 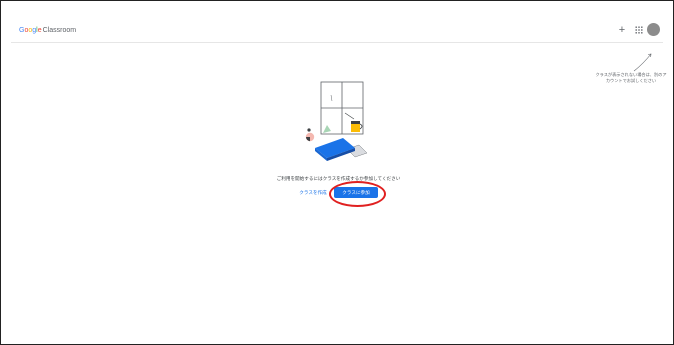 I want to click on plus-icon: +, so click(x=622, y=30).